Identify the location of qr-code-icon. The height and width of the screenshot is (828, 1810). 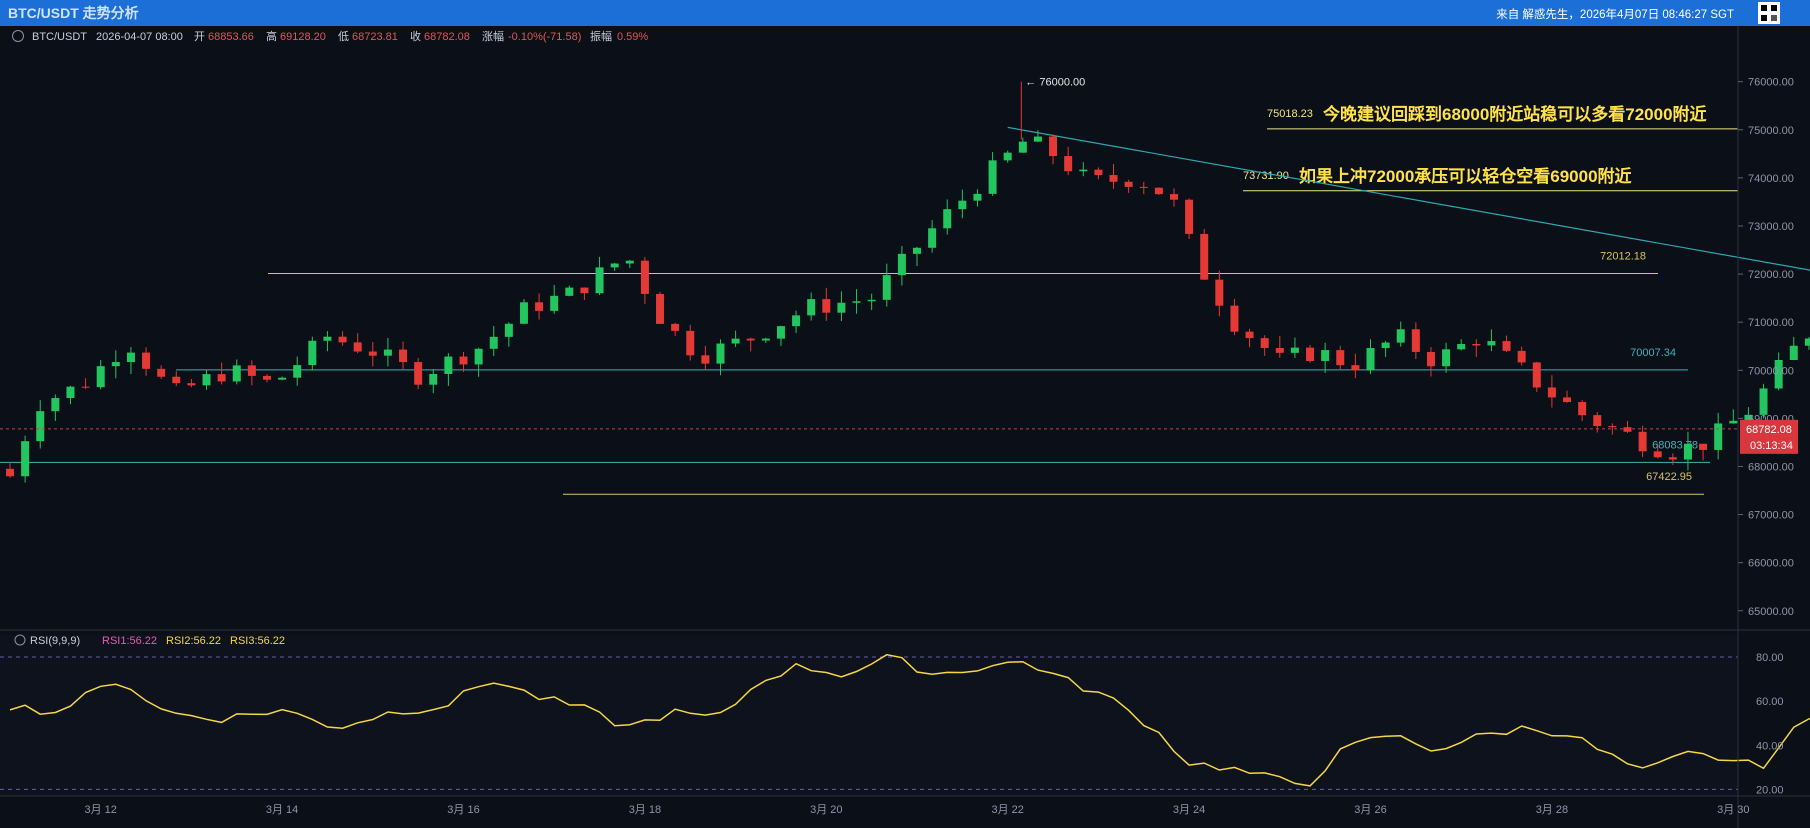
(1769, 13).